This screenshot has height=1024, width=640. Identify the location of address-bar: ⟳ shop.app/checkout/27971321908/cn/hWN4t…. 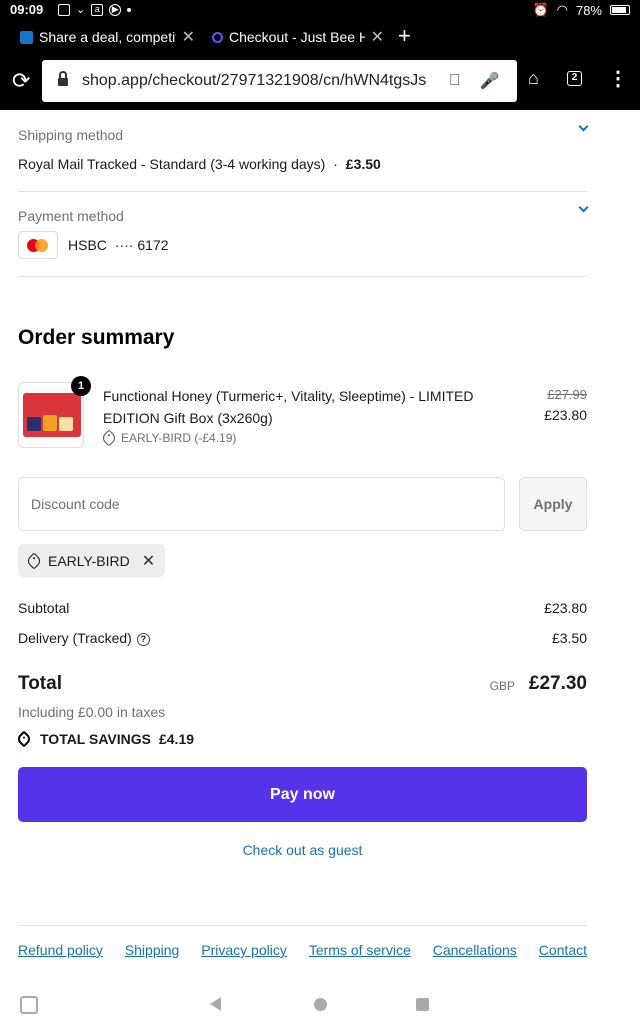
(320, 81).